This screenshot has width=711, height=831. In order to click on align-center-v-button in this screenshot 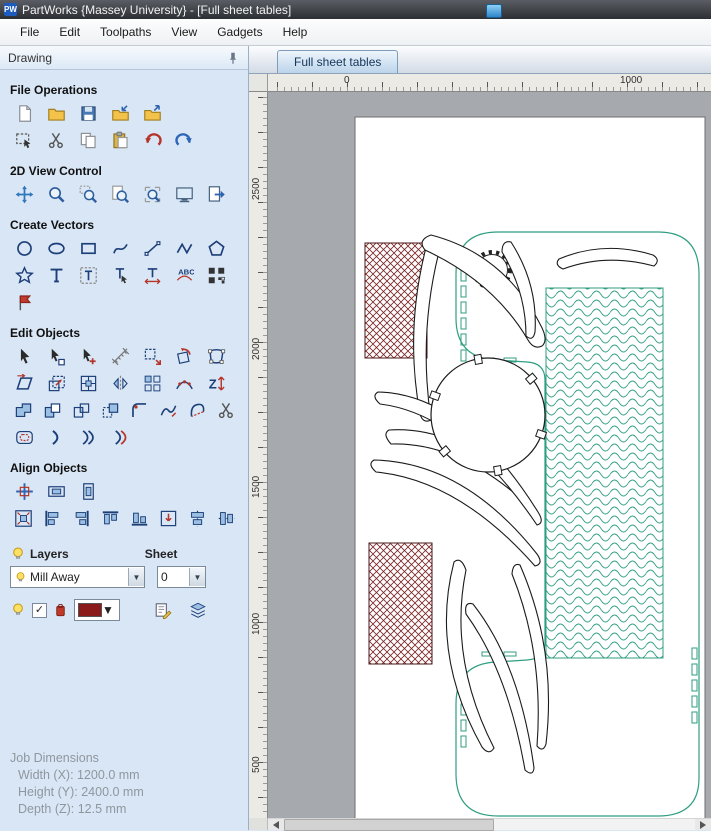, I will do `click(227, 518)`.